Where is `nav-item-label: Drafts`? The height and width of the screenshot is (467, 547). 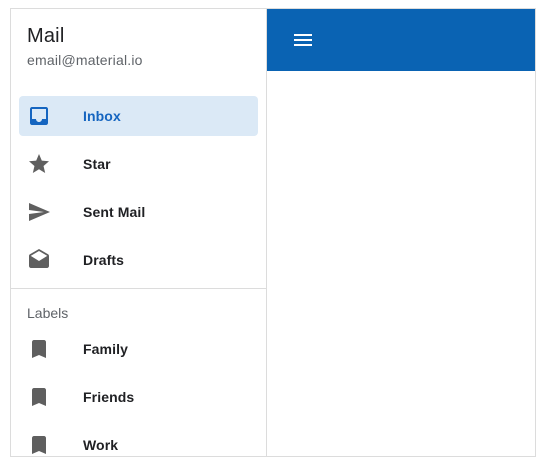
nav-item-label: Drafts is located at coordinates (104, 260).